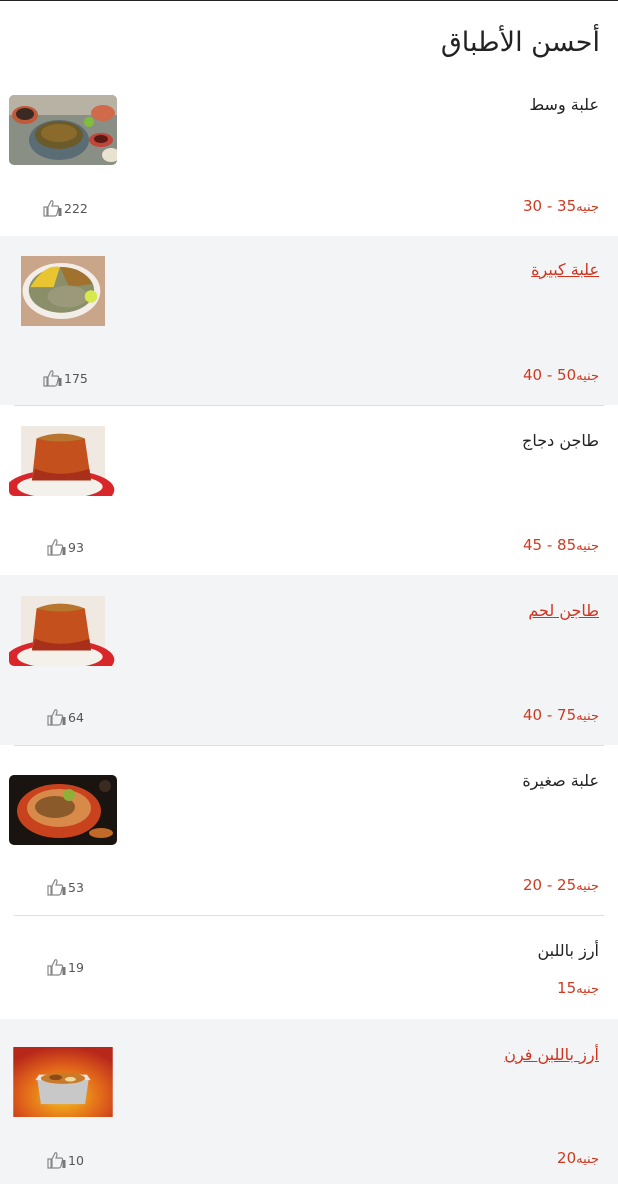 This screenshot has height=1184, width=618. I want to click on page-title: أحسن الأطباق, so click(520, 42).